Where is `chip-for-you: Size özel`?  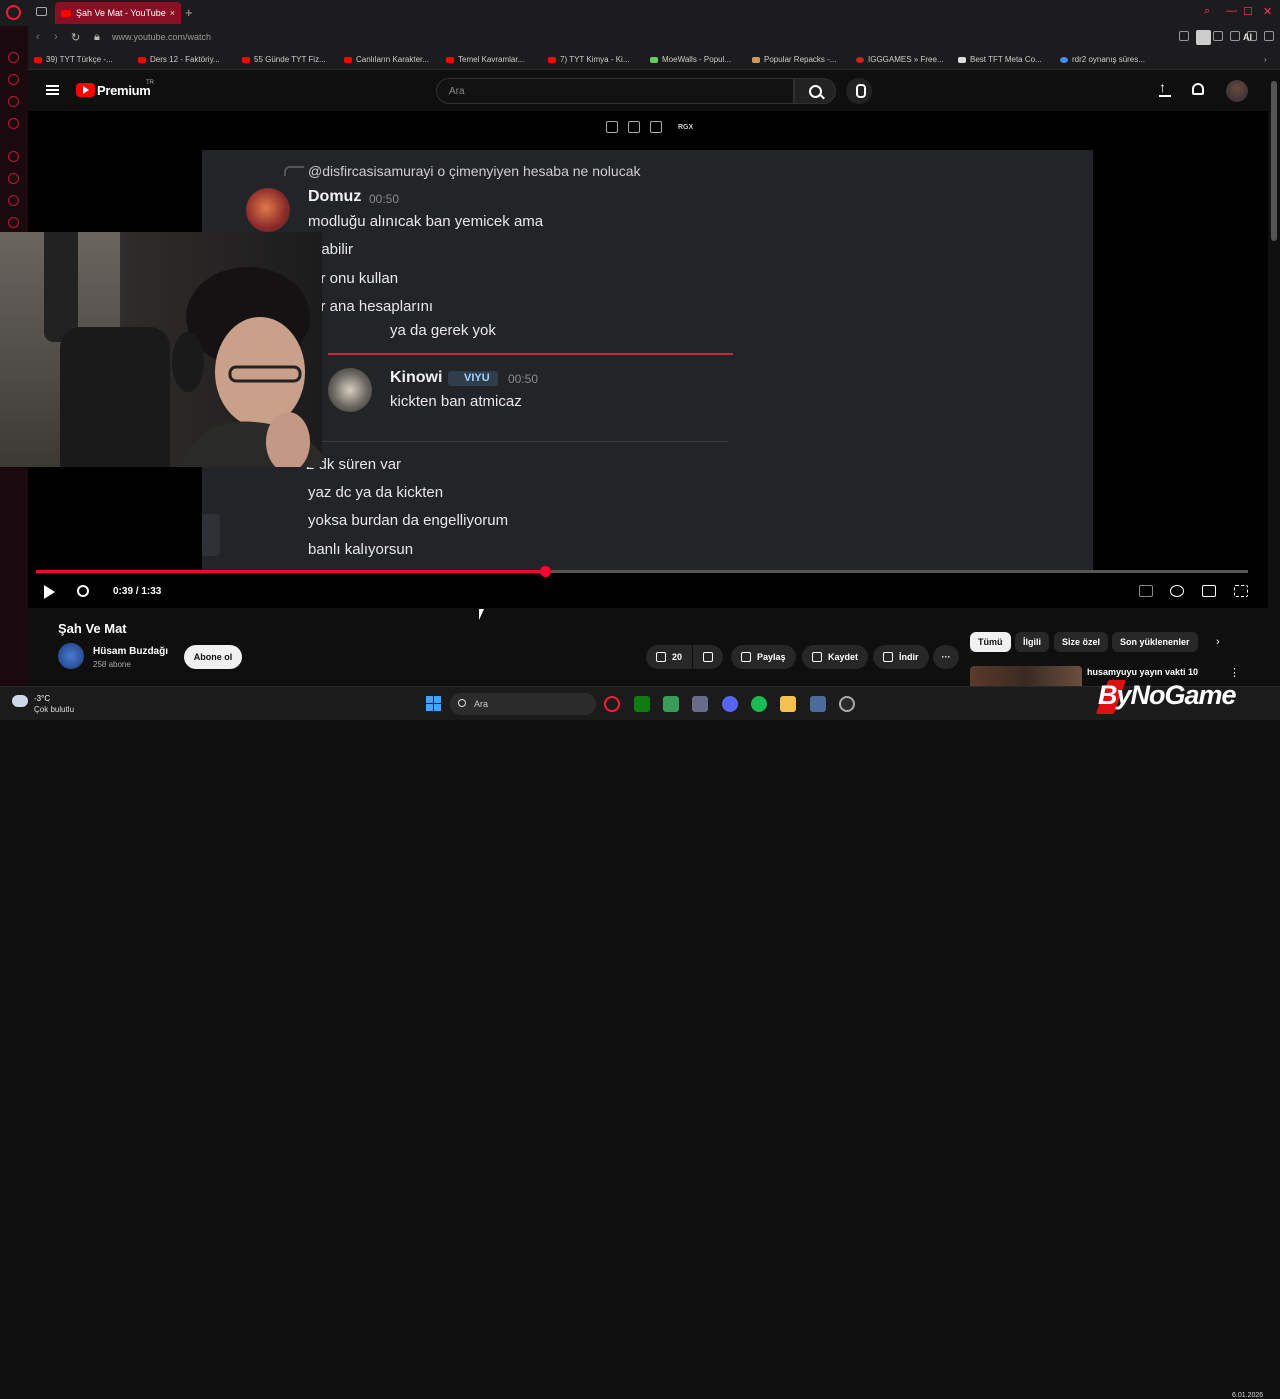
chip-for-you: Size özel is located at coordinates (1081, 642).